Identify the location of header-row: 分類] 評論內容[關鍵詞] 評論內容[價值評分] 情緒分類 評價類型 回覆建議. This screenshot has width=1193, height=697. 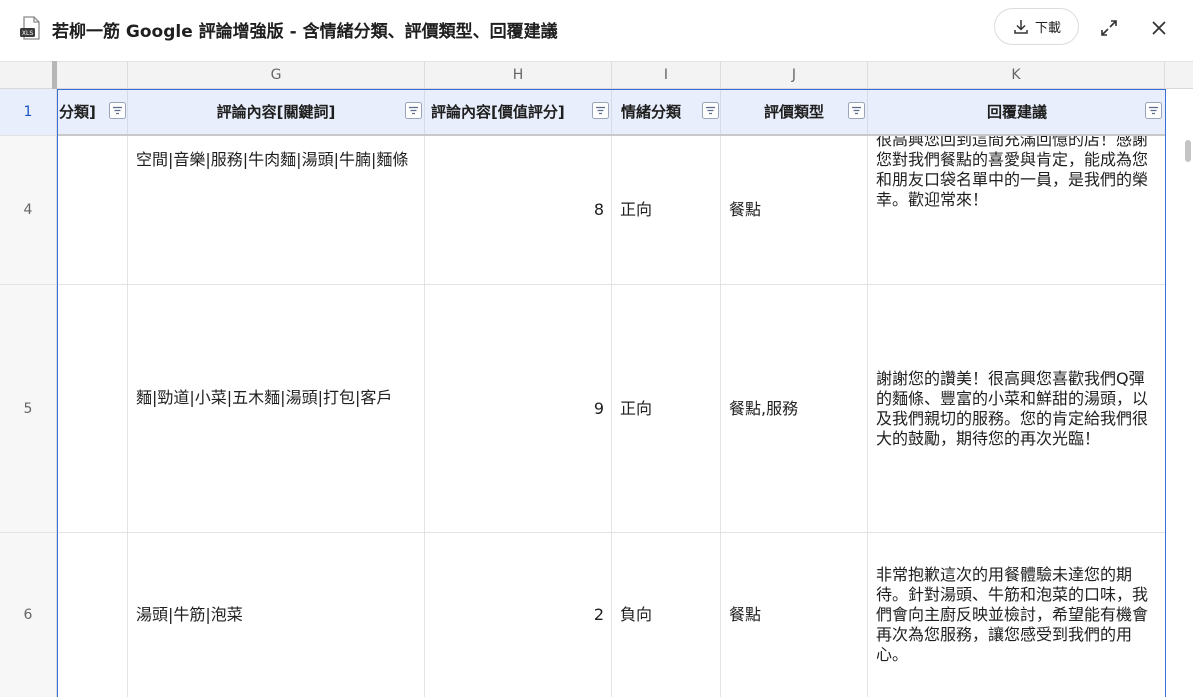
(611, 112).